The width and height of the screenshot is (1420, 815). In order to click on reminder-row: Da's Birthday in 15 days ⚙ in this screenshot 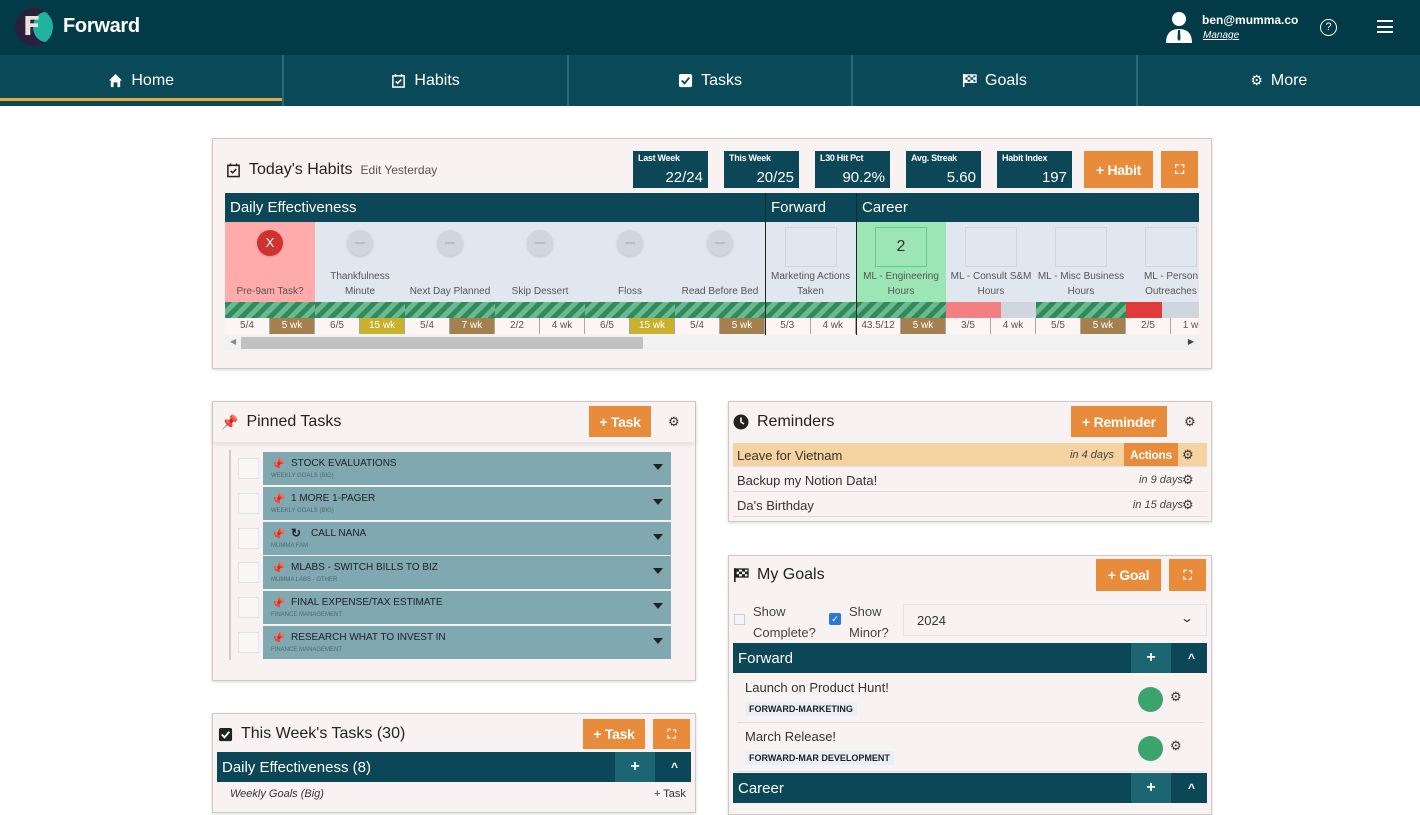, I will do `click(970, 505)`.